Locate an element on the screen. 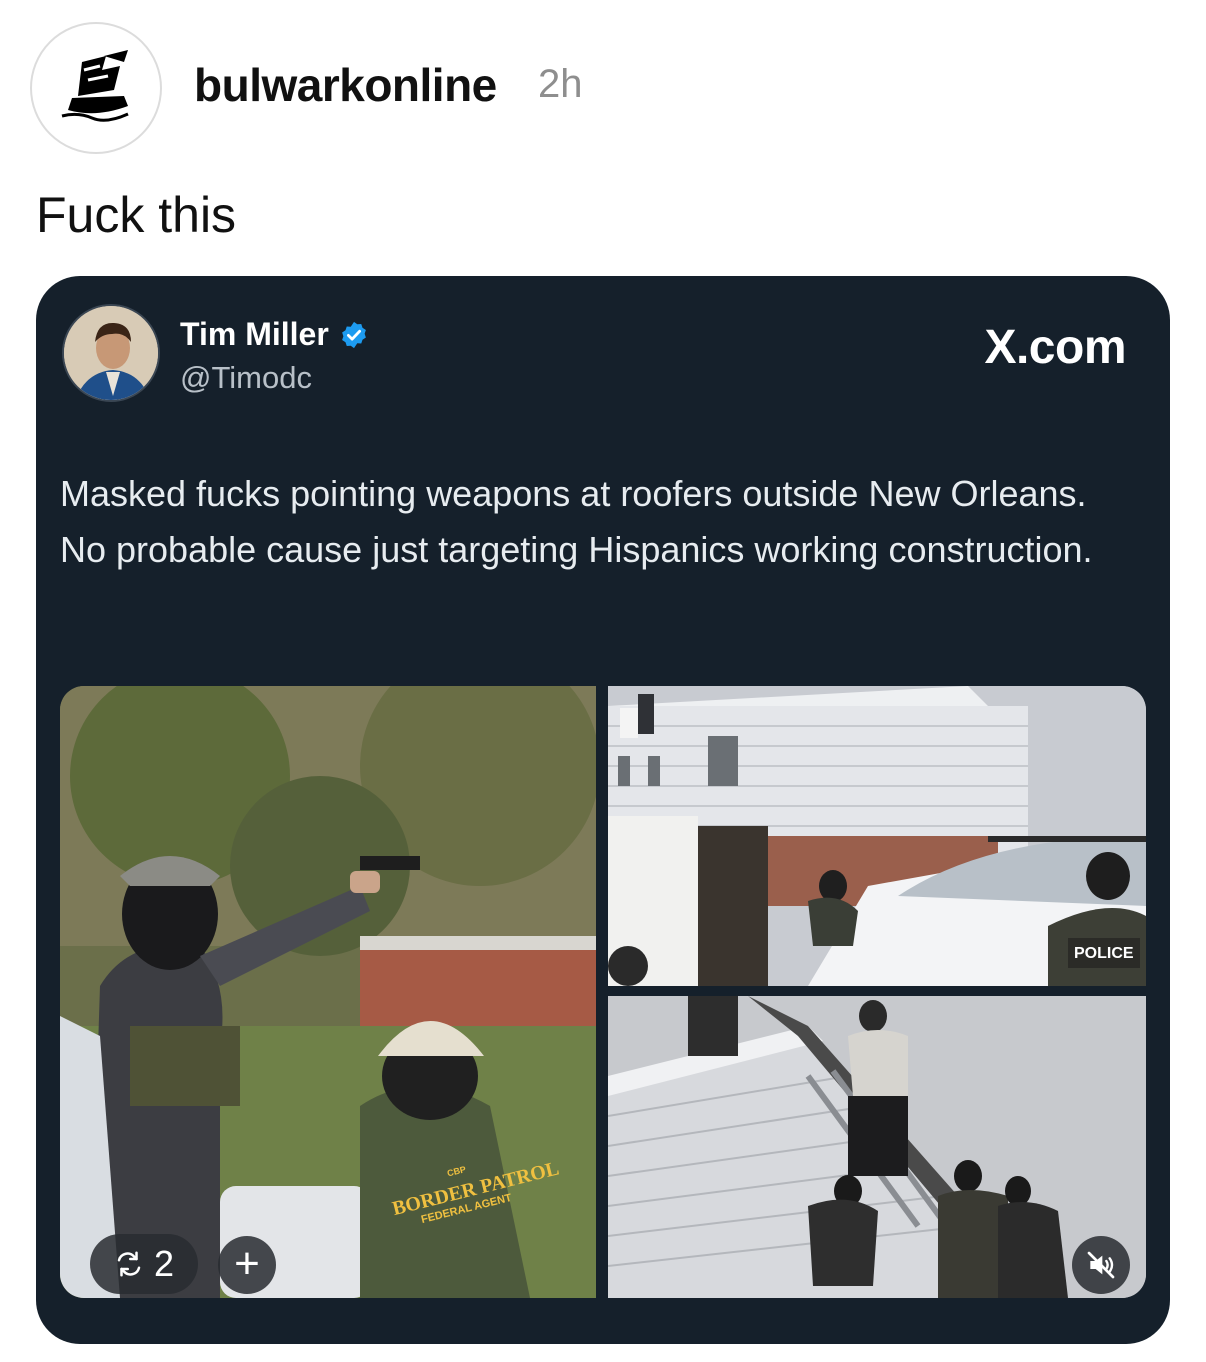  bulwark-avatar is located at coordinates (96, 88).